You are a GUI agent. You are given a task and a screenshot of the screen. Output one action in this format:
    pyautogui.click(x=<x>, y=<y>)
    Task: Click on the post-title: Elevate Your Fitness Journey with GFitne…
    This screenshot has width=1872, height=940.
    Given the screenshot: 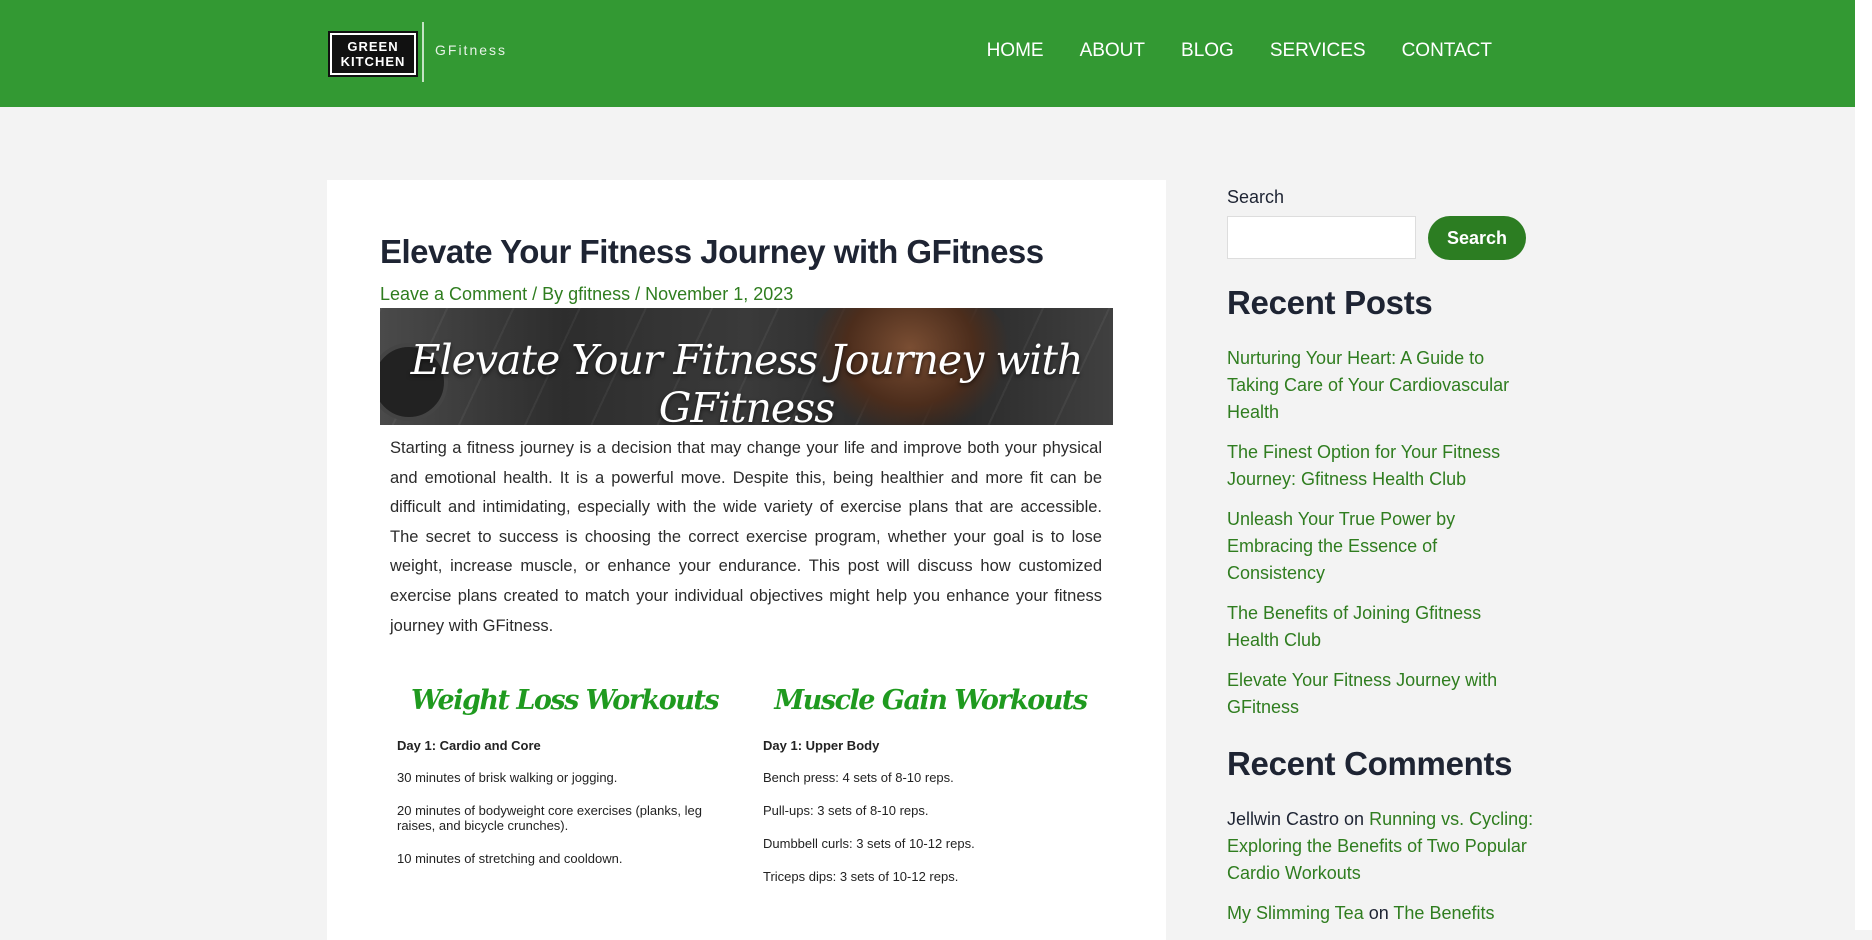 What is the action you would take?
    pyautogui.click(x=712, y=251)
    